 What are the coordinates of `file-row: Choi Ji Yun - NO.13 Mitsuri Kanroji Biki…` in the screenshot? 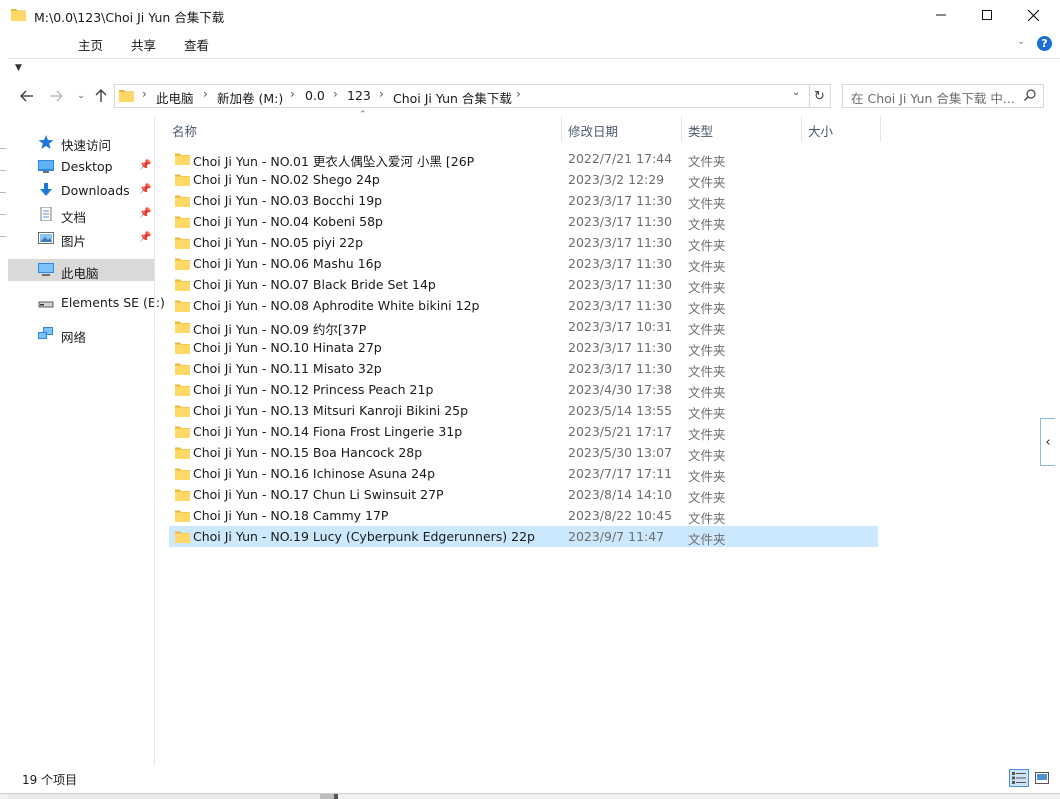 It's located at (523, 410).